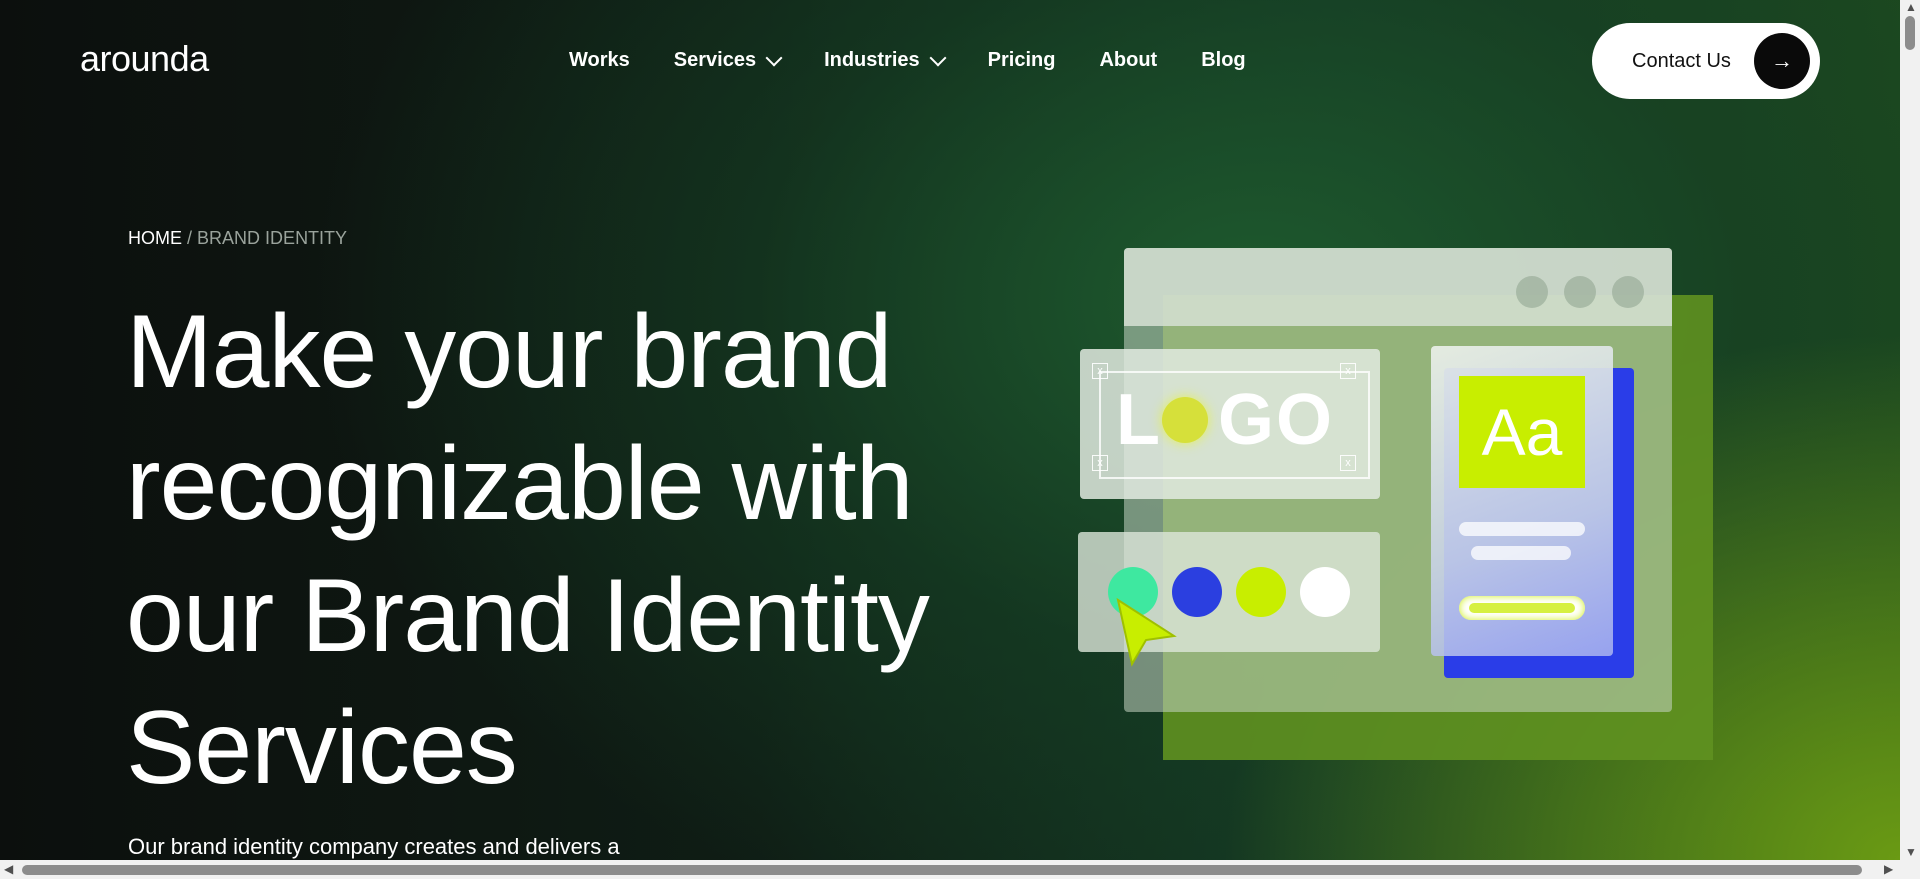 Image resolution: width=1920 pixels, height=879 pixels. I want to click on nav-label: Pricing, so click(1021, 60).